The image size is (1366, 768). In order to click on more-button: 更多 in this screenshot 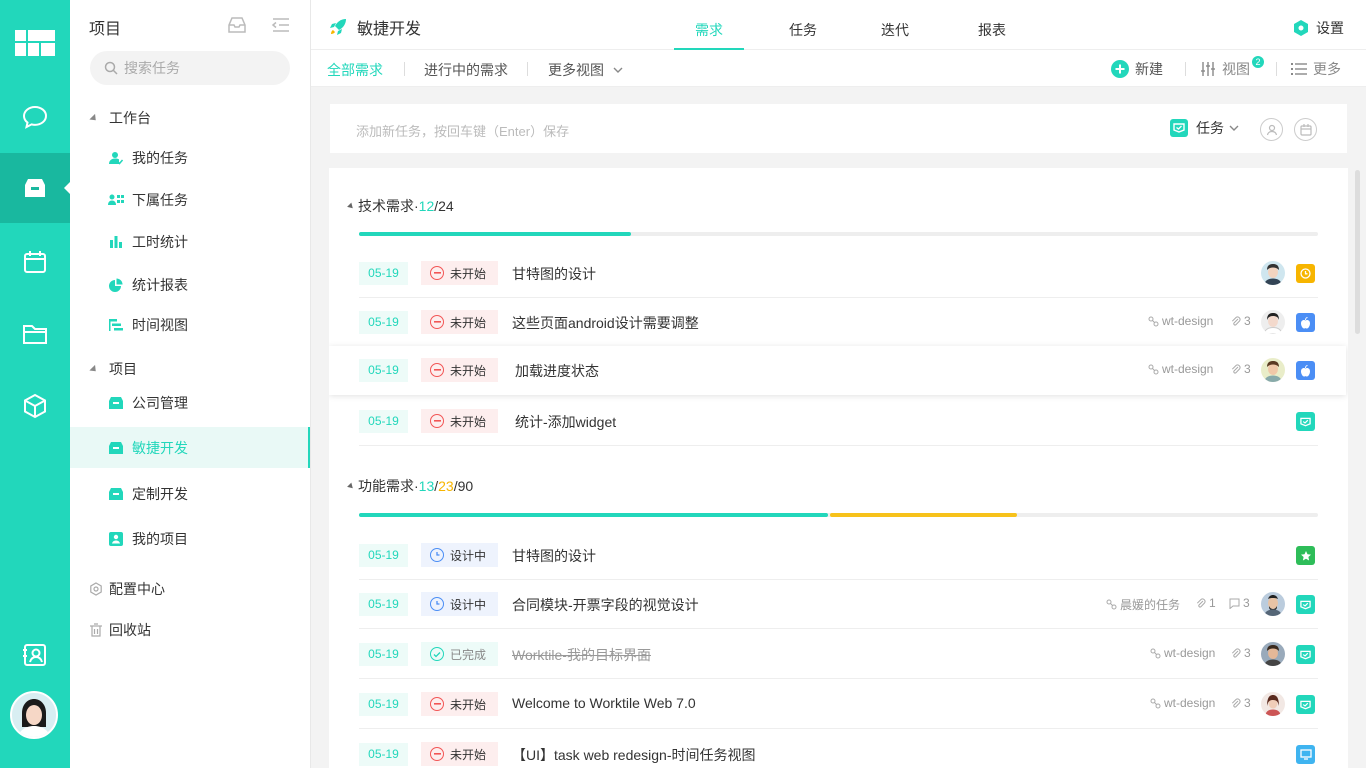, I will do `click(1316, 69)`.